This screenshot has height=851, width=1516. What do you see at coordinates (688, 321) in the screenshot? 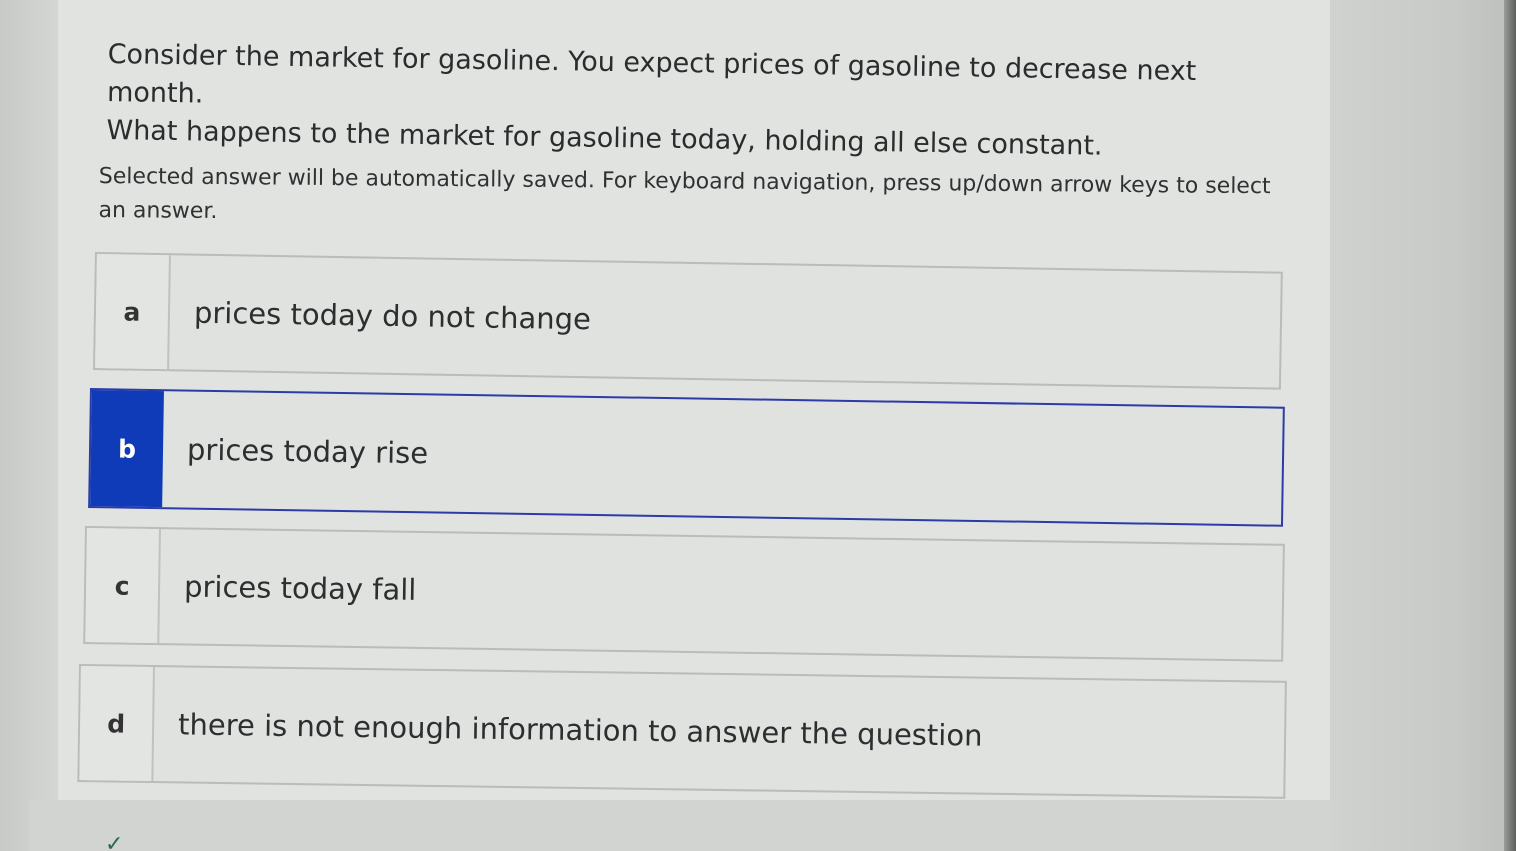
I see `answer-option-a: a prices today do not change` at bounding box center [688, 321].